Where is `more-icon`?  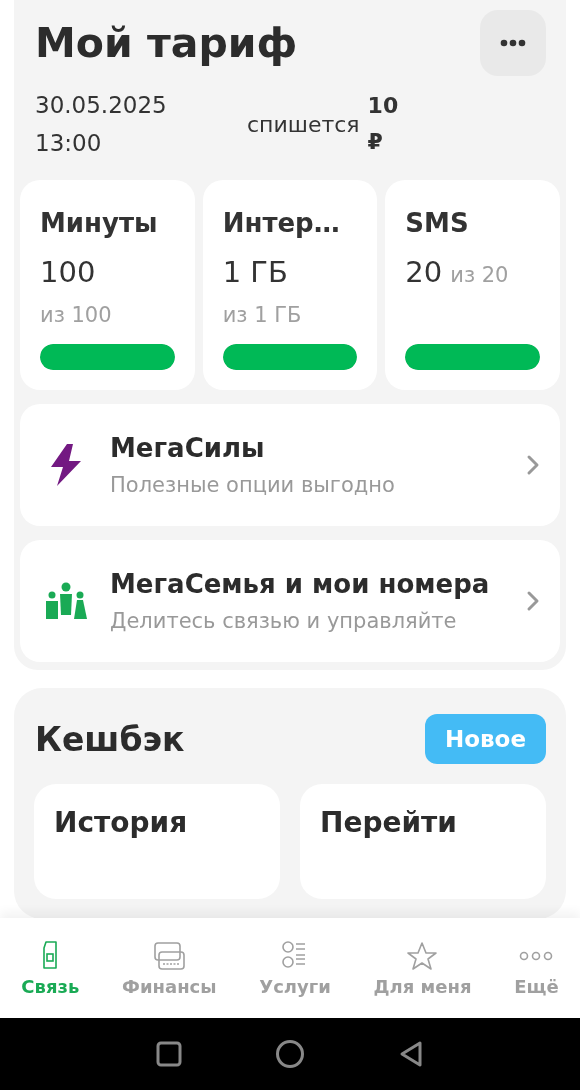 more-icon is located at coordinates (513, 43).